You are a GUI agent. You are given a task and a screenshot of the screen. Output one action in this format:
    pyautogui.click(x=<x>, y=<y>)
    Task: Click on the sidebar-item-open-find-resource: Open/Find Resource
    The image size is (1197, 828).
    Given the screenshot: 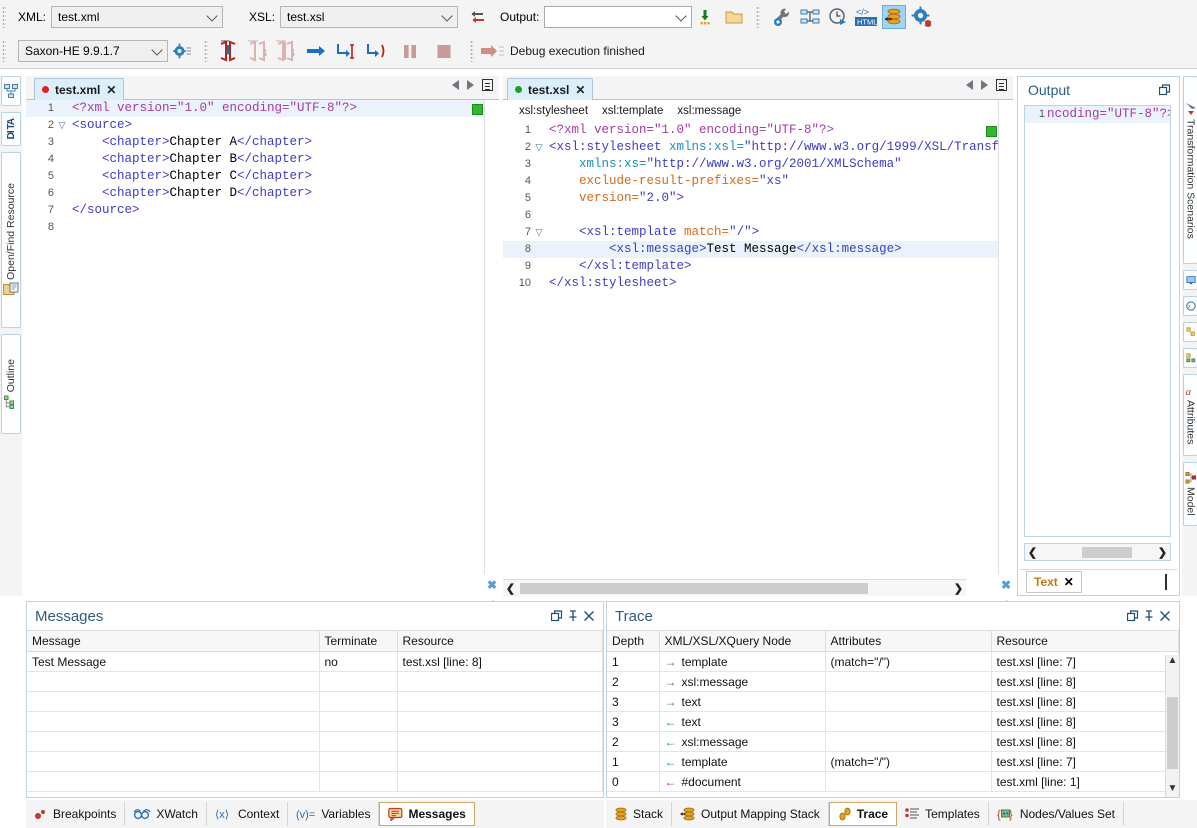 What is the action you would take?
    pyautogui.click(x=11, y=240)
    